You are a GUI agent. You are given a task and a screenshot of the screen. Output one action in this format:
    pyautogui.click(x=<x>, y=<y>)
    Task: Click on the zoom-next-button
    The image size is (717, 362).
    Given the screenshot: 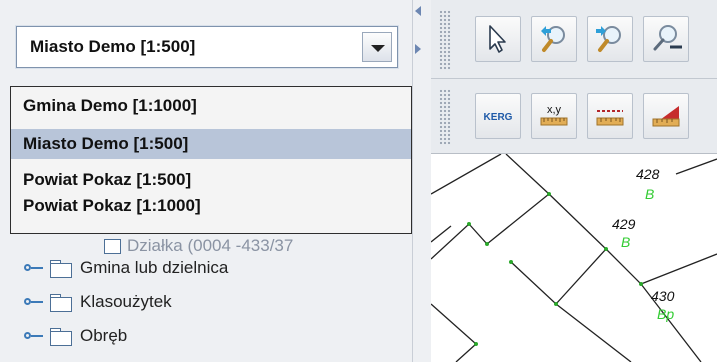 What is the action you would take?
    pyautogui.click(x=610, y=39)
    